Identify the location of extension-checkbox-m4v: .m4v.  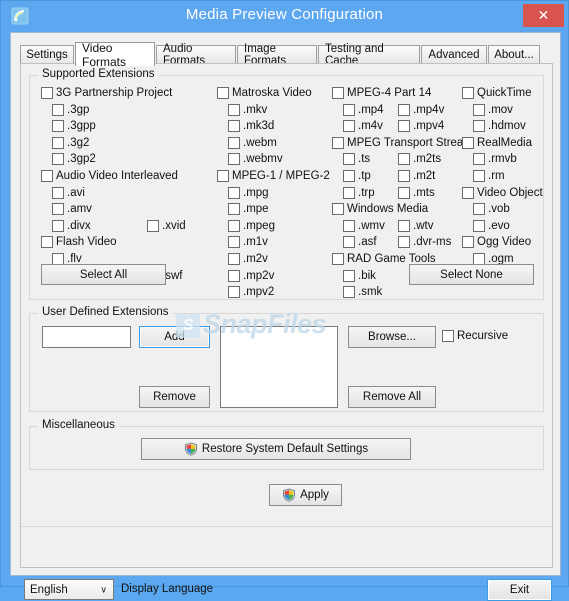
(363, 126).